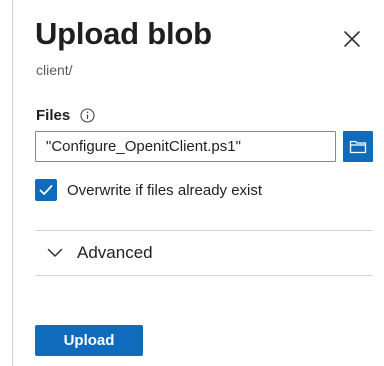 The image size is (384, 366). I want to click on folder-open-icon, so click(358, 147).